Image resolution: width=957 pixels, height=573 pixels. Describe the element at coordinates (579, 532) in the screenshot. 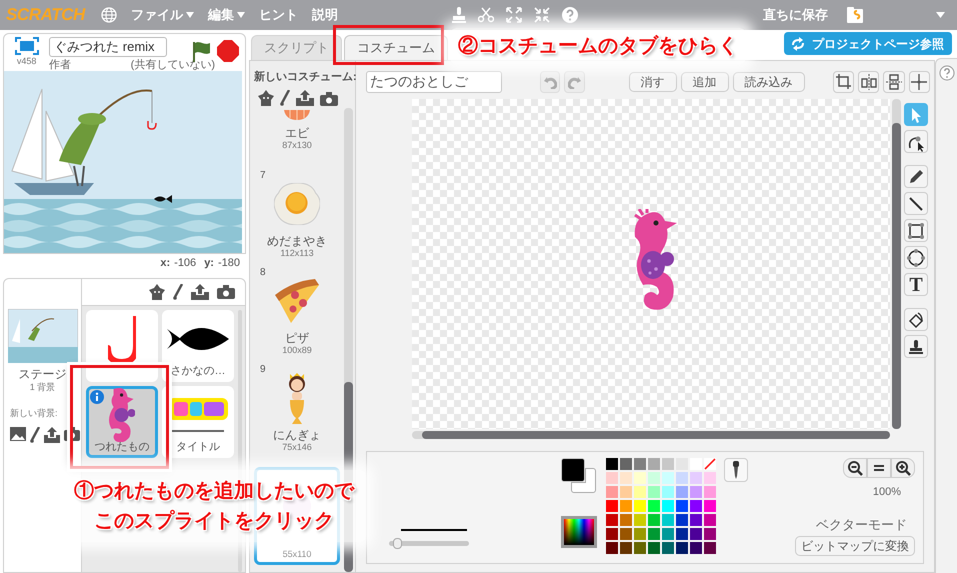

I see `color-picker-gradient` at that location.